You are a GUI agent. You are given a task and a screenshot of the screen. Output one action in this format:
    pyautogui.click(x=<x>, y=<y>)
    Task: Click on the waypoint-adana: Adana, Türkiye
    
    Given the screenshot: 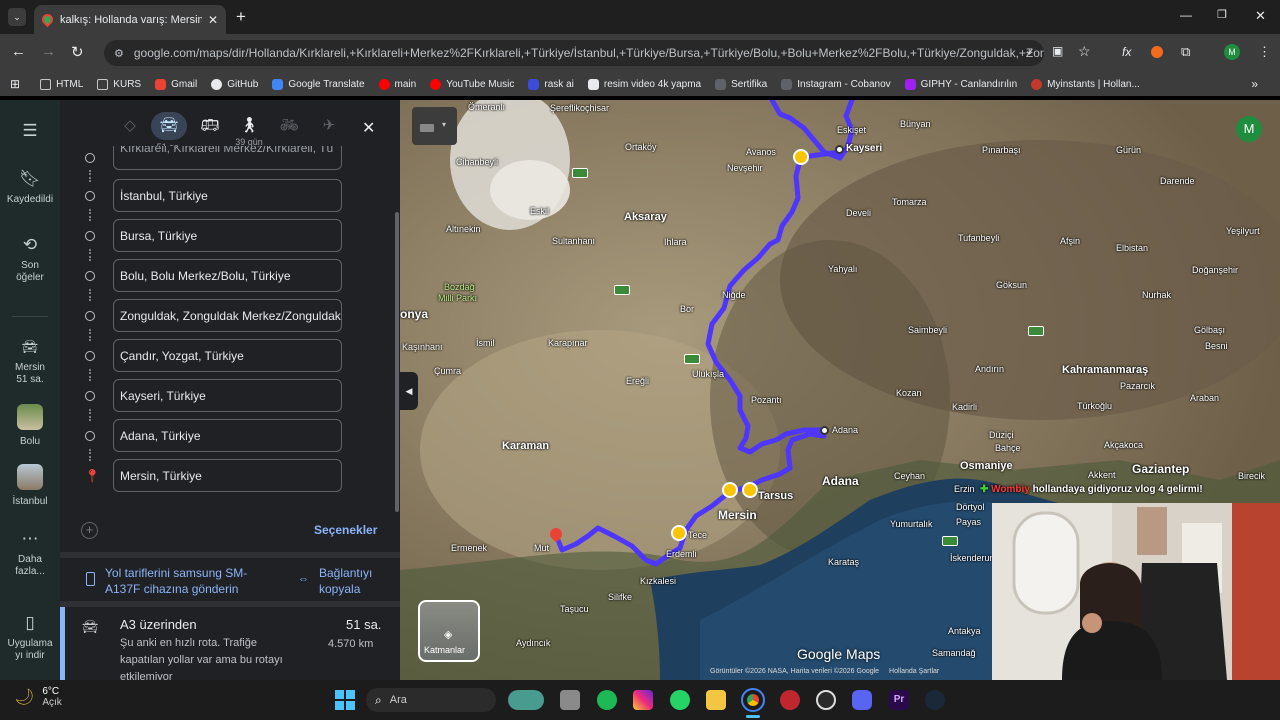 What is the action you would take?
    pyautogui.click(x=227, y=435)
    